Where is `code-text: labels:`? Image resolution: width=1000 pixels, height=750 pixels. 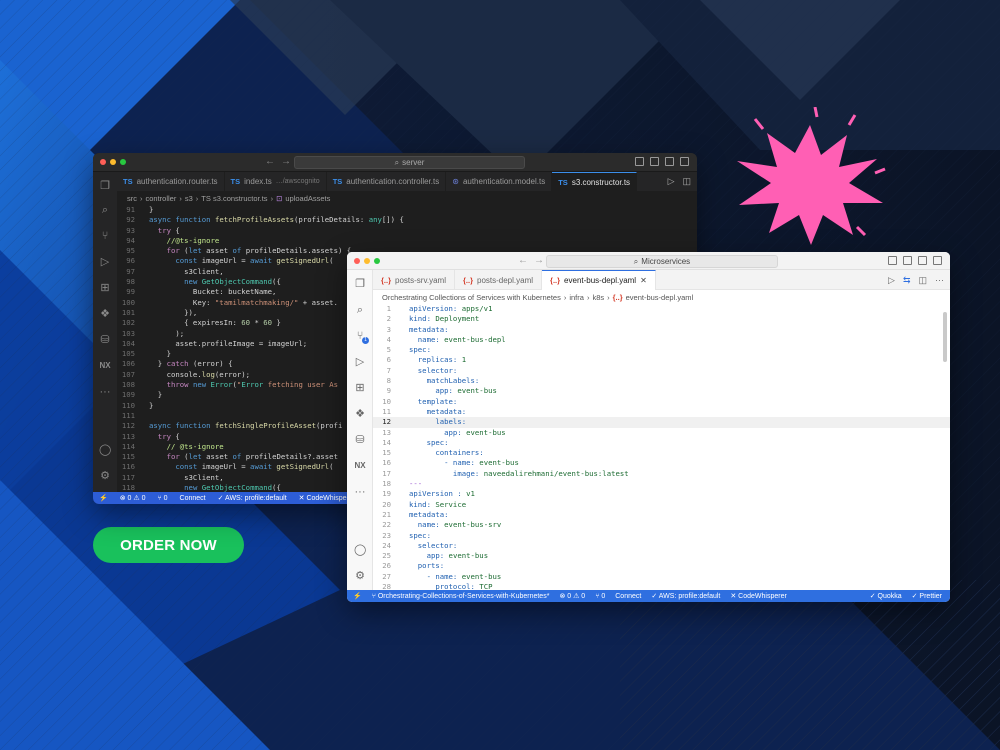 code-text: labels: is located at coordinates (431, 422).